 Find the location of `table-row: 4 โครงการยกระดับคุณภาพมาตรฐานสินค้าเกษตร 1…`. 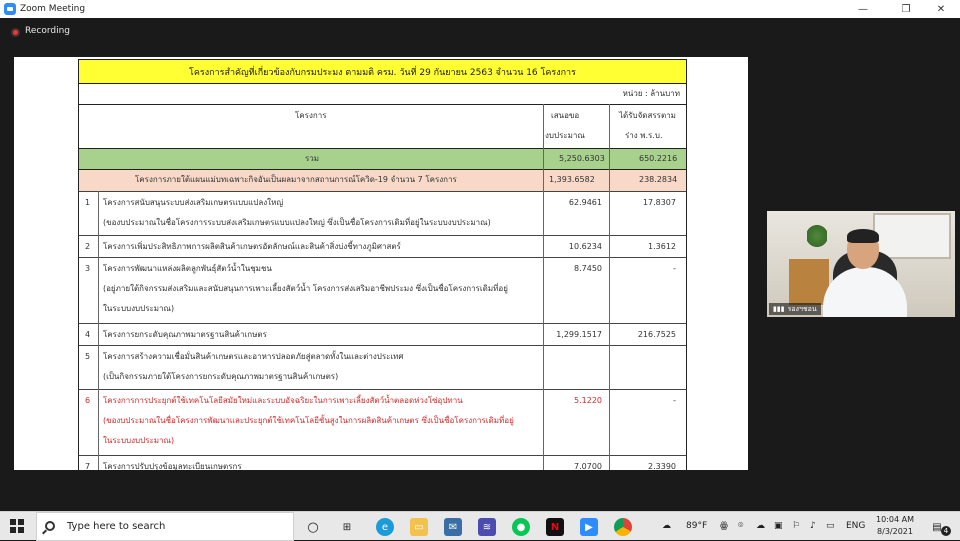

table-row: 4 โครงการยกระดับคุณภาพมาตรฐานสินค้าเกษตร 1… is located at coordinates (382, 334).